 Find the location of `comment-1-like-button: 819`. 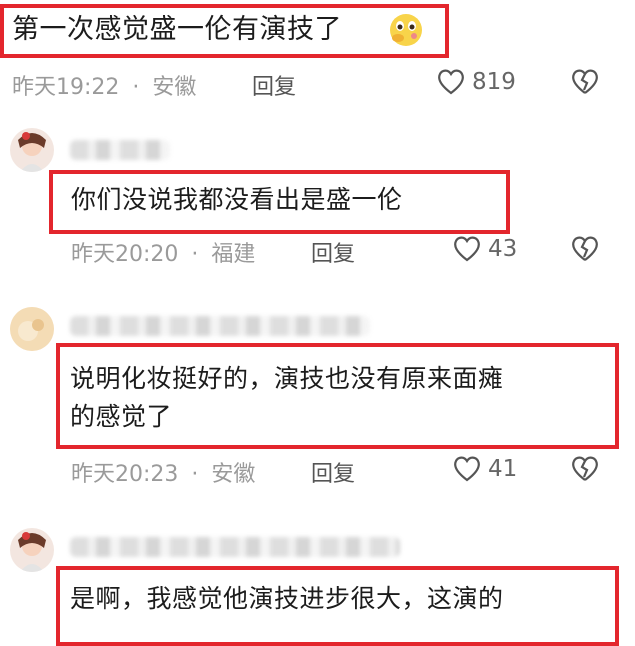

comment-1-like-button: 819 is located at coordinates (476, 82).